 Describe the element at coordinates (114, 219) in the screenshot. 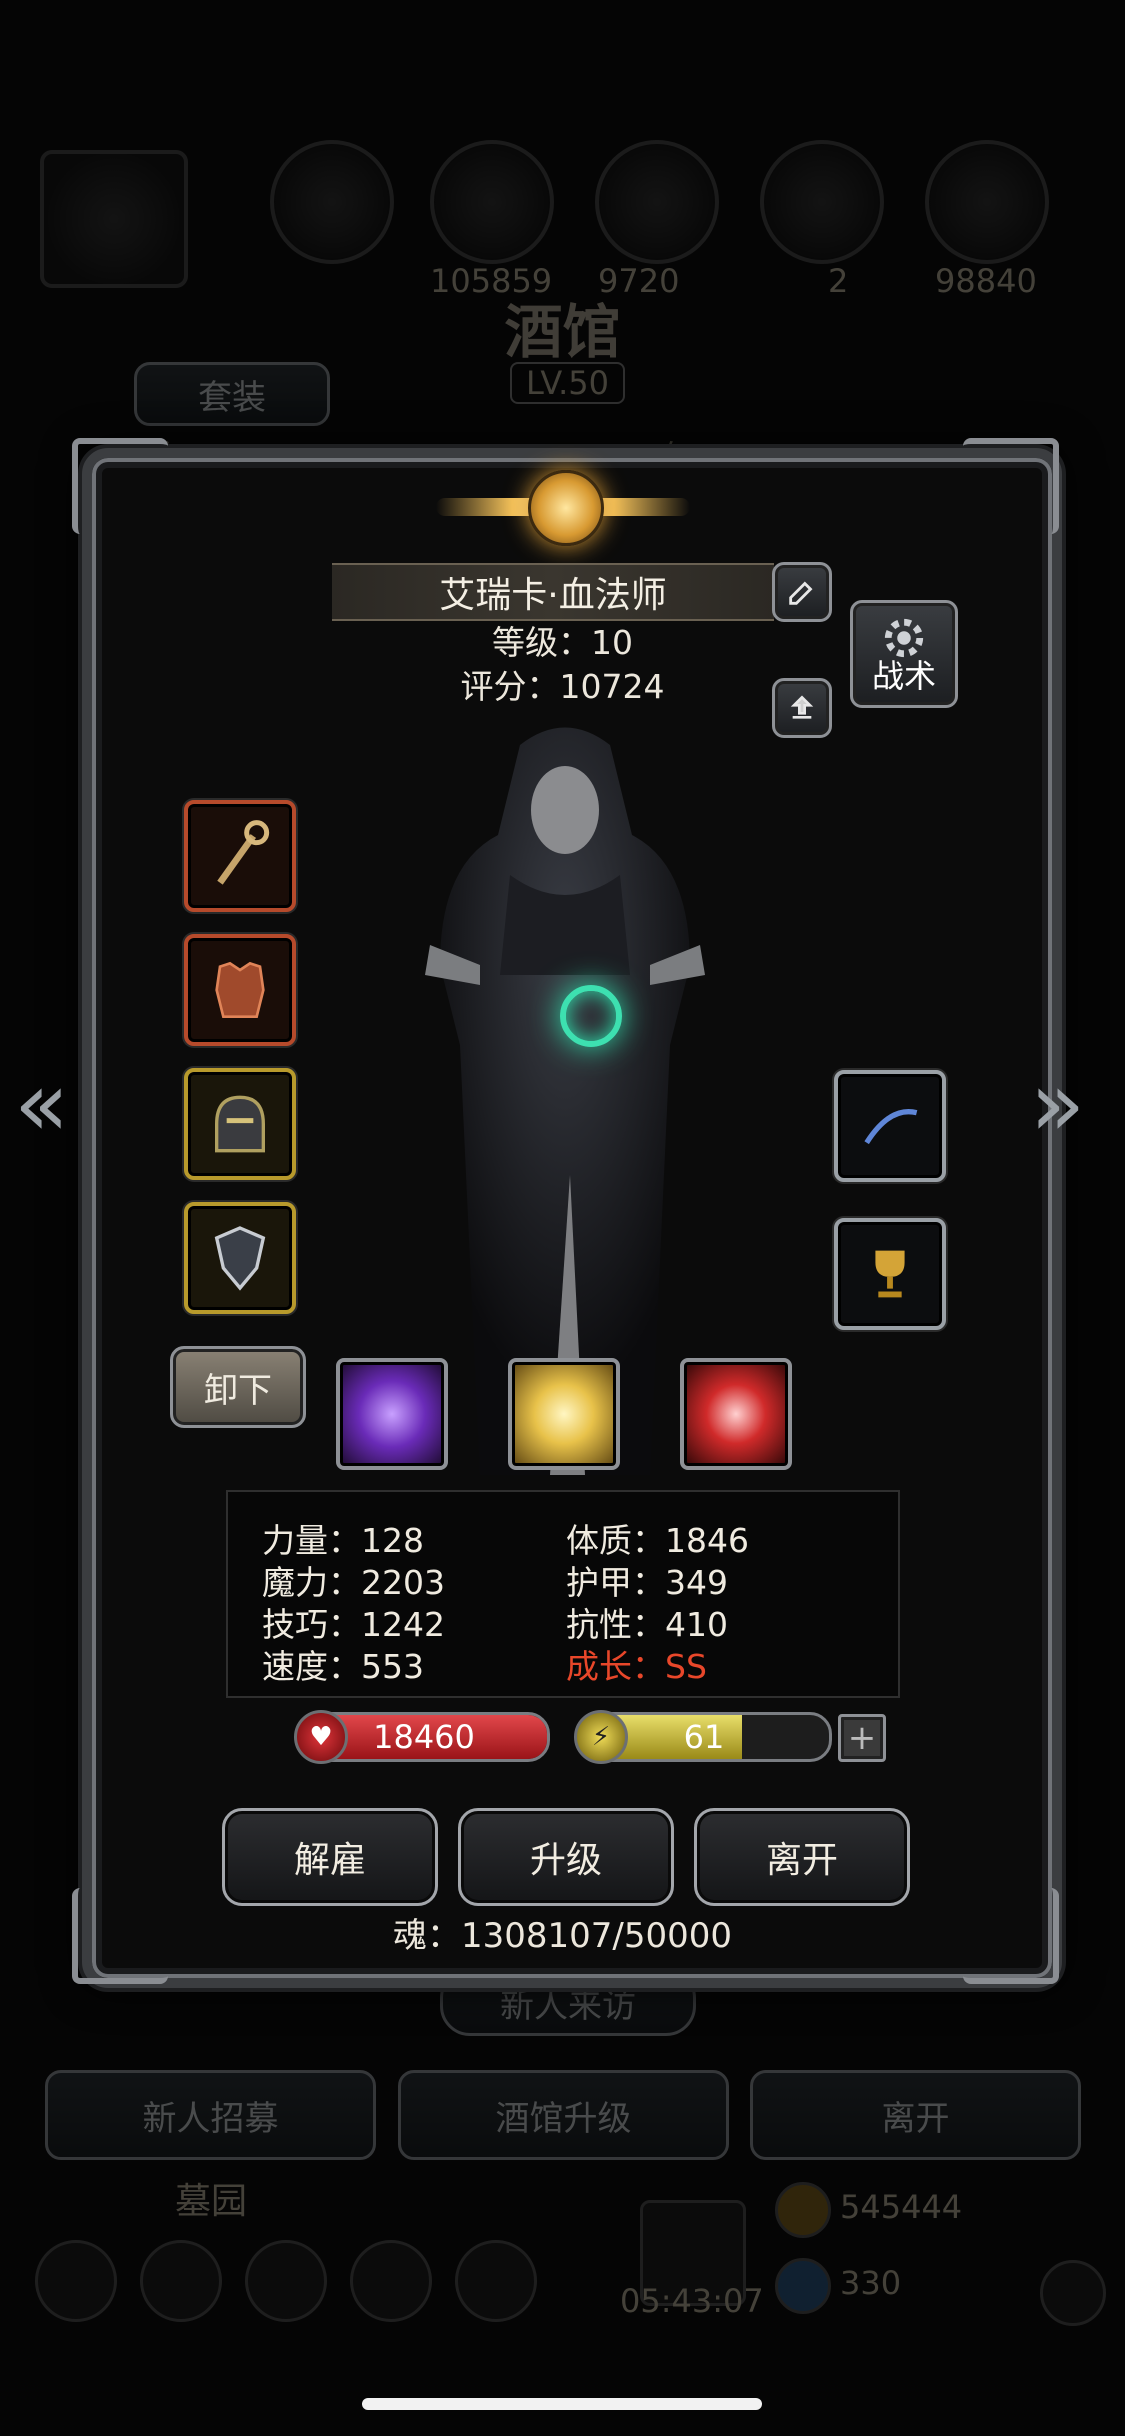

I see `hero-portrait-icon` at that location.